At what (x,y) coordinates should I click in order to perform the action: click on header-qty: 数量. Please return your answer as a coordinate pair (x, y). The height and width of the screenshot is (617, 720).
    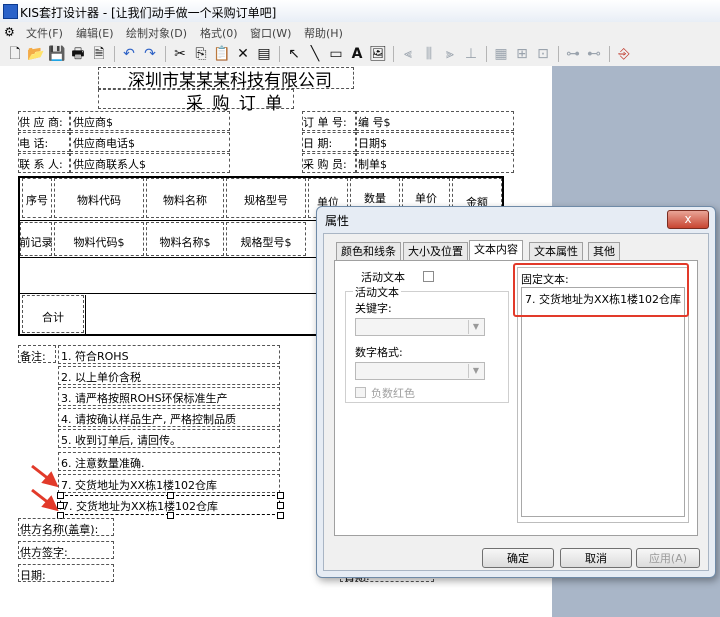
    Looking at the image, I should click on (375, 198).